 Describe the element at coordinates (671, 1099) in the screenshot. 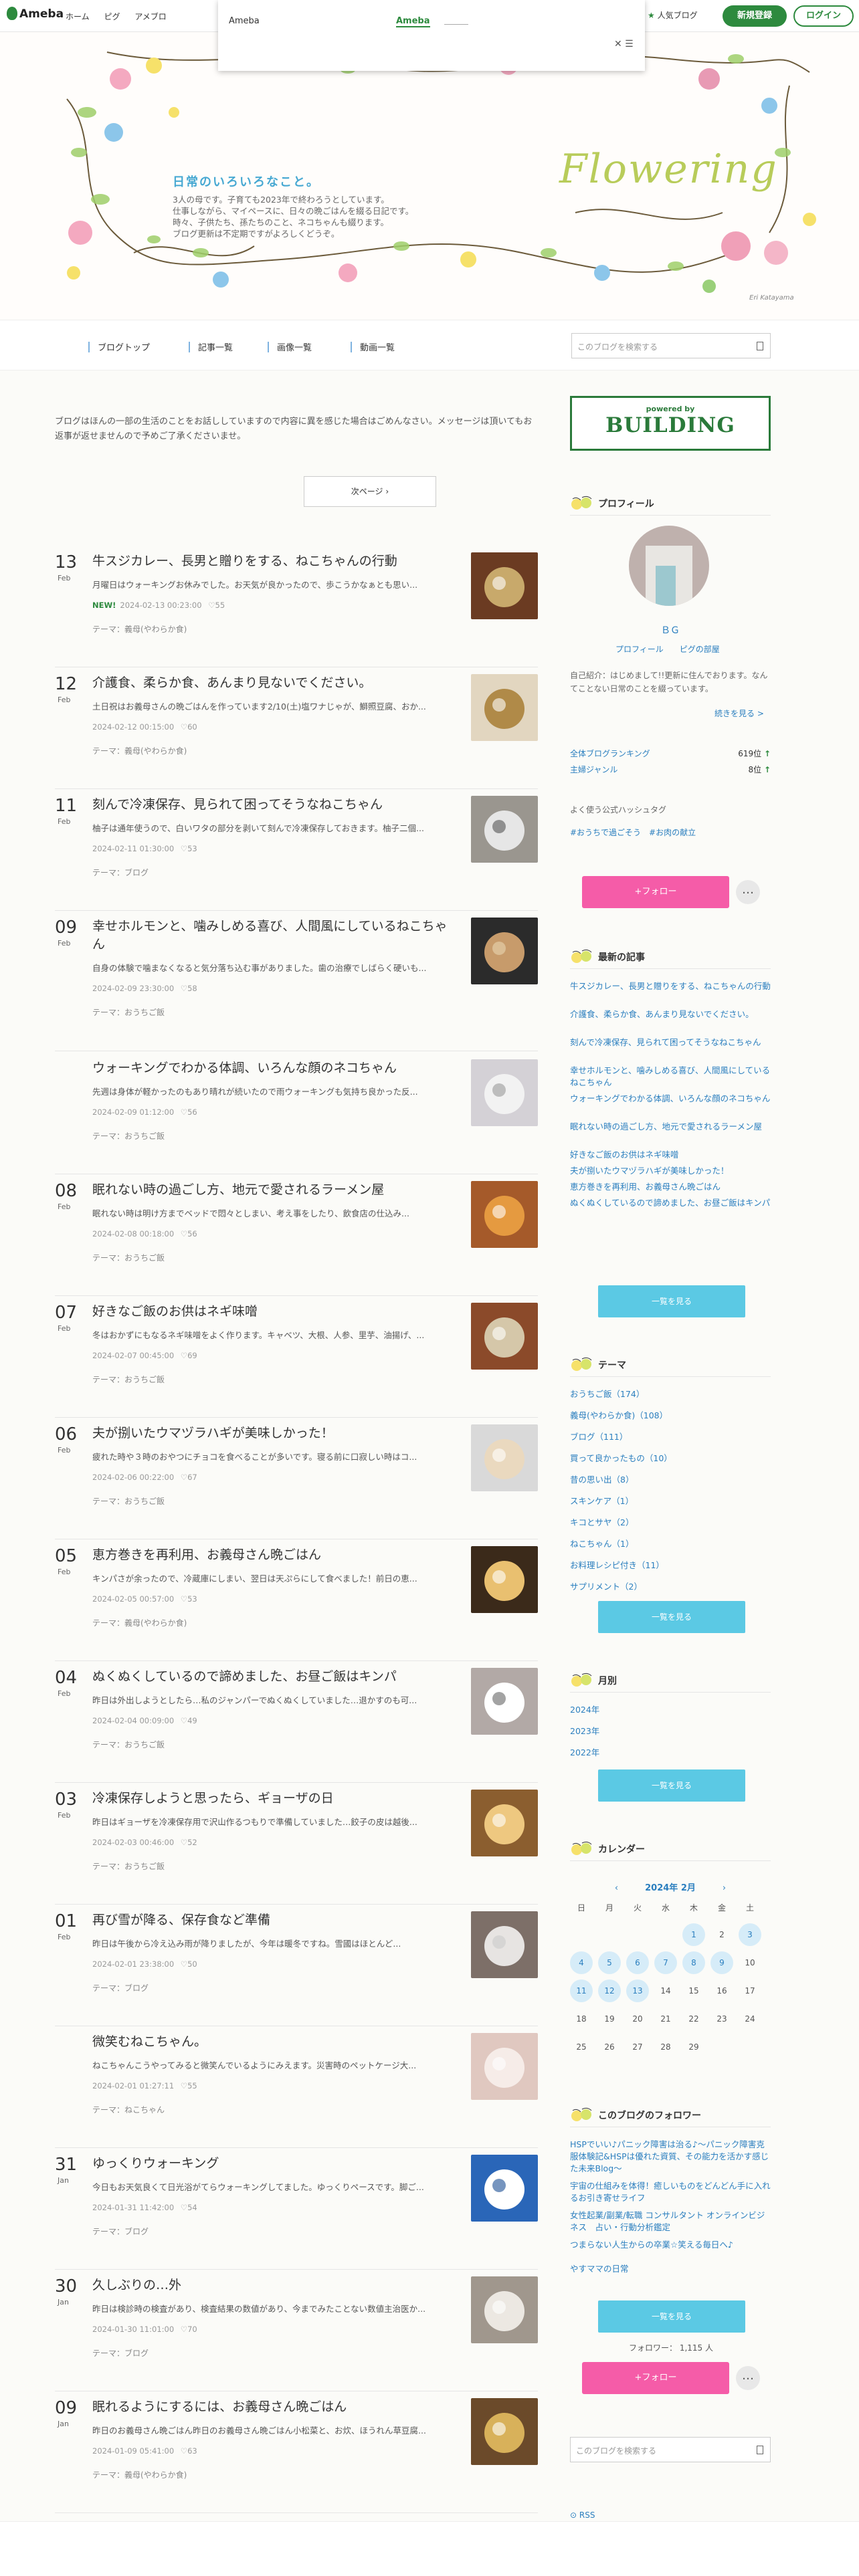

I see `latest-entry-link: ウォーキングでわかる体調、いろんな顔のネコちゃん` at that location.